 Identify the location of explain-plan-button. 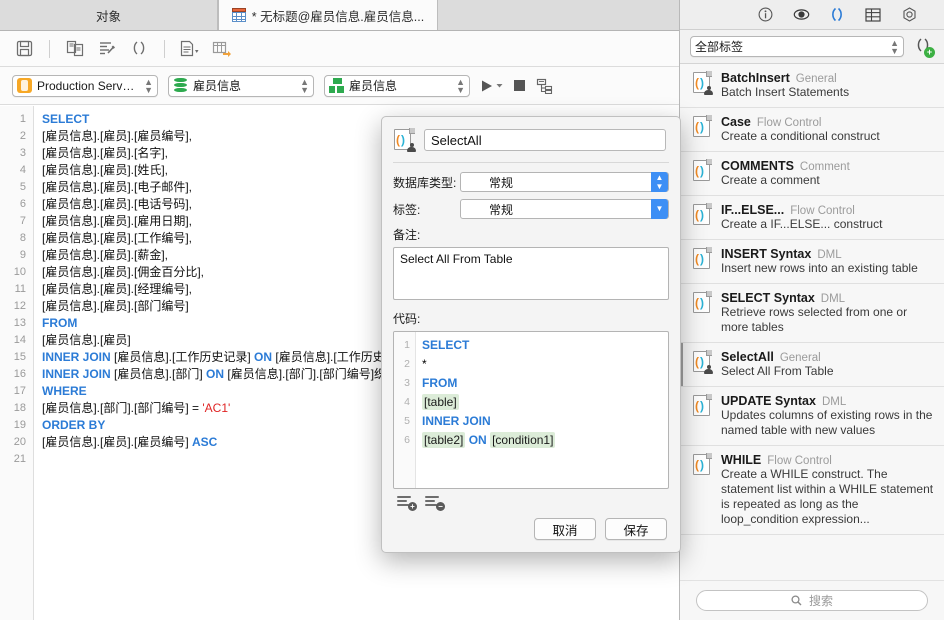
(545, 86).